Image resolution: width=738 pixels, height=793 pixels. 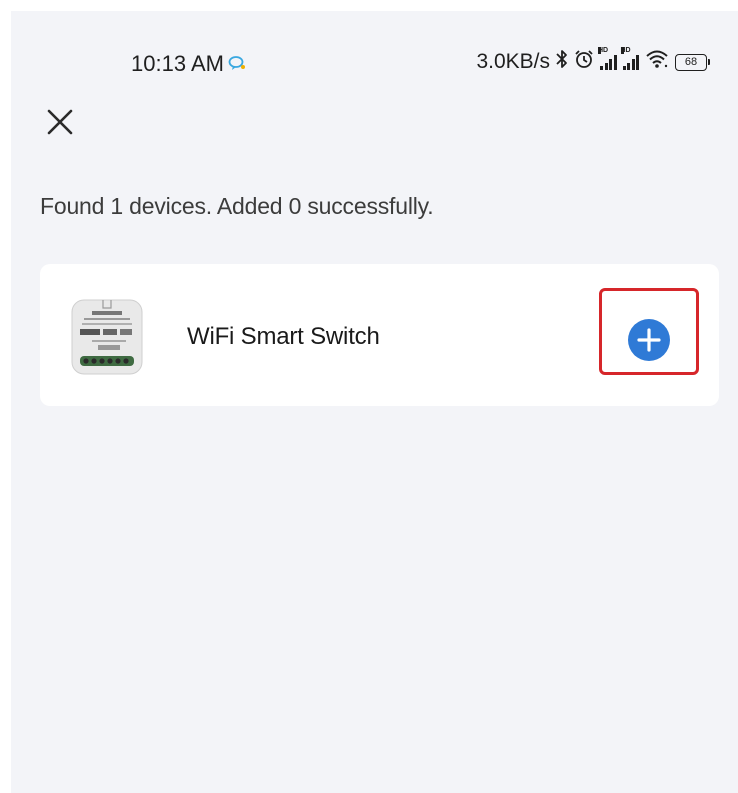 I want to click on status-time-group: 10:13 AM, so click(x=188, y=64).